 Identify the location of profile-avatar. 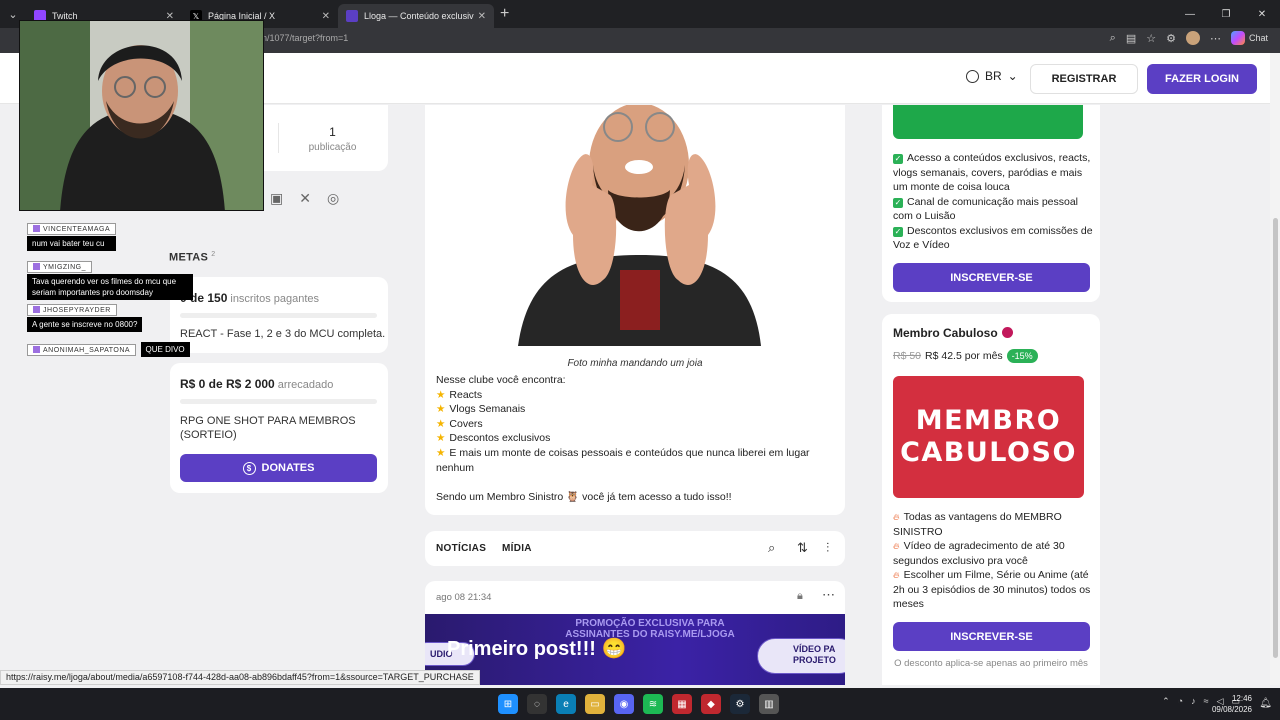
(1192, 38).